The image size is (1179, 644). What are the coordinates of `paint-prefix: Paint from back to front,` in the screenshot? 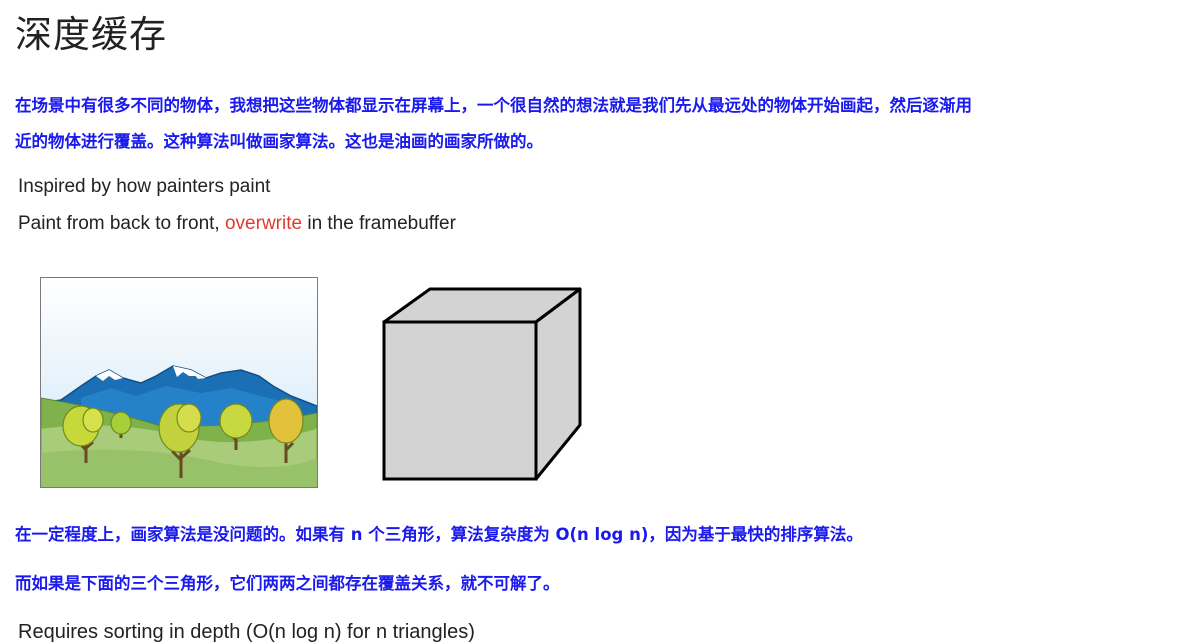 It's located at (121, 223).